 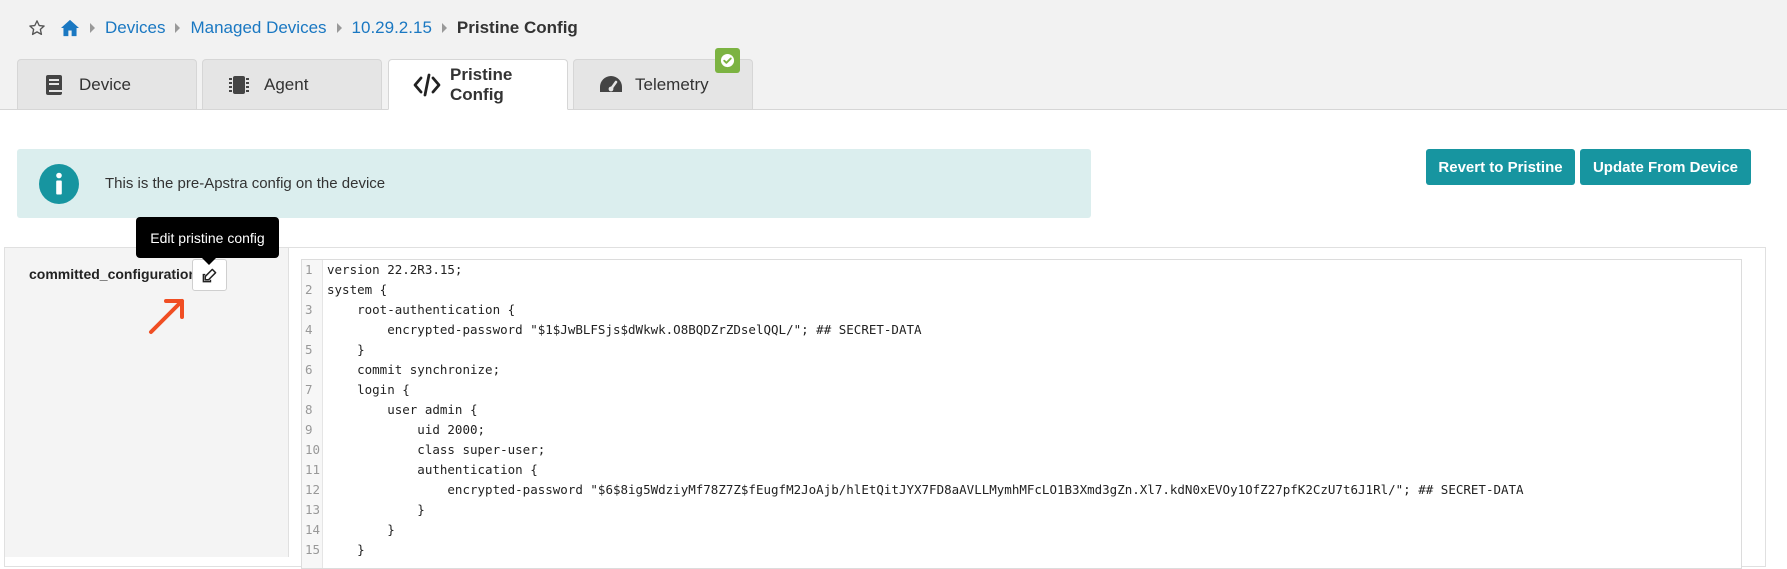 I want to click on home-icon, so click(x=70, y=28).